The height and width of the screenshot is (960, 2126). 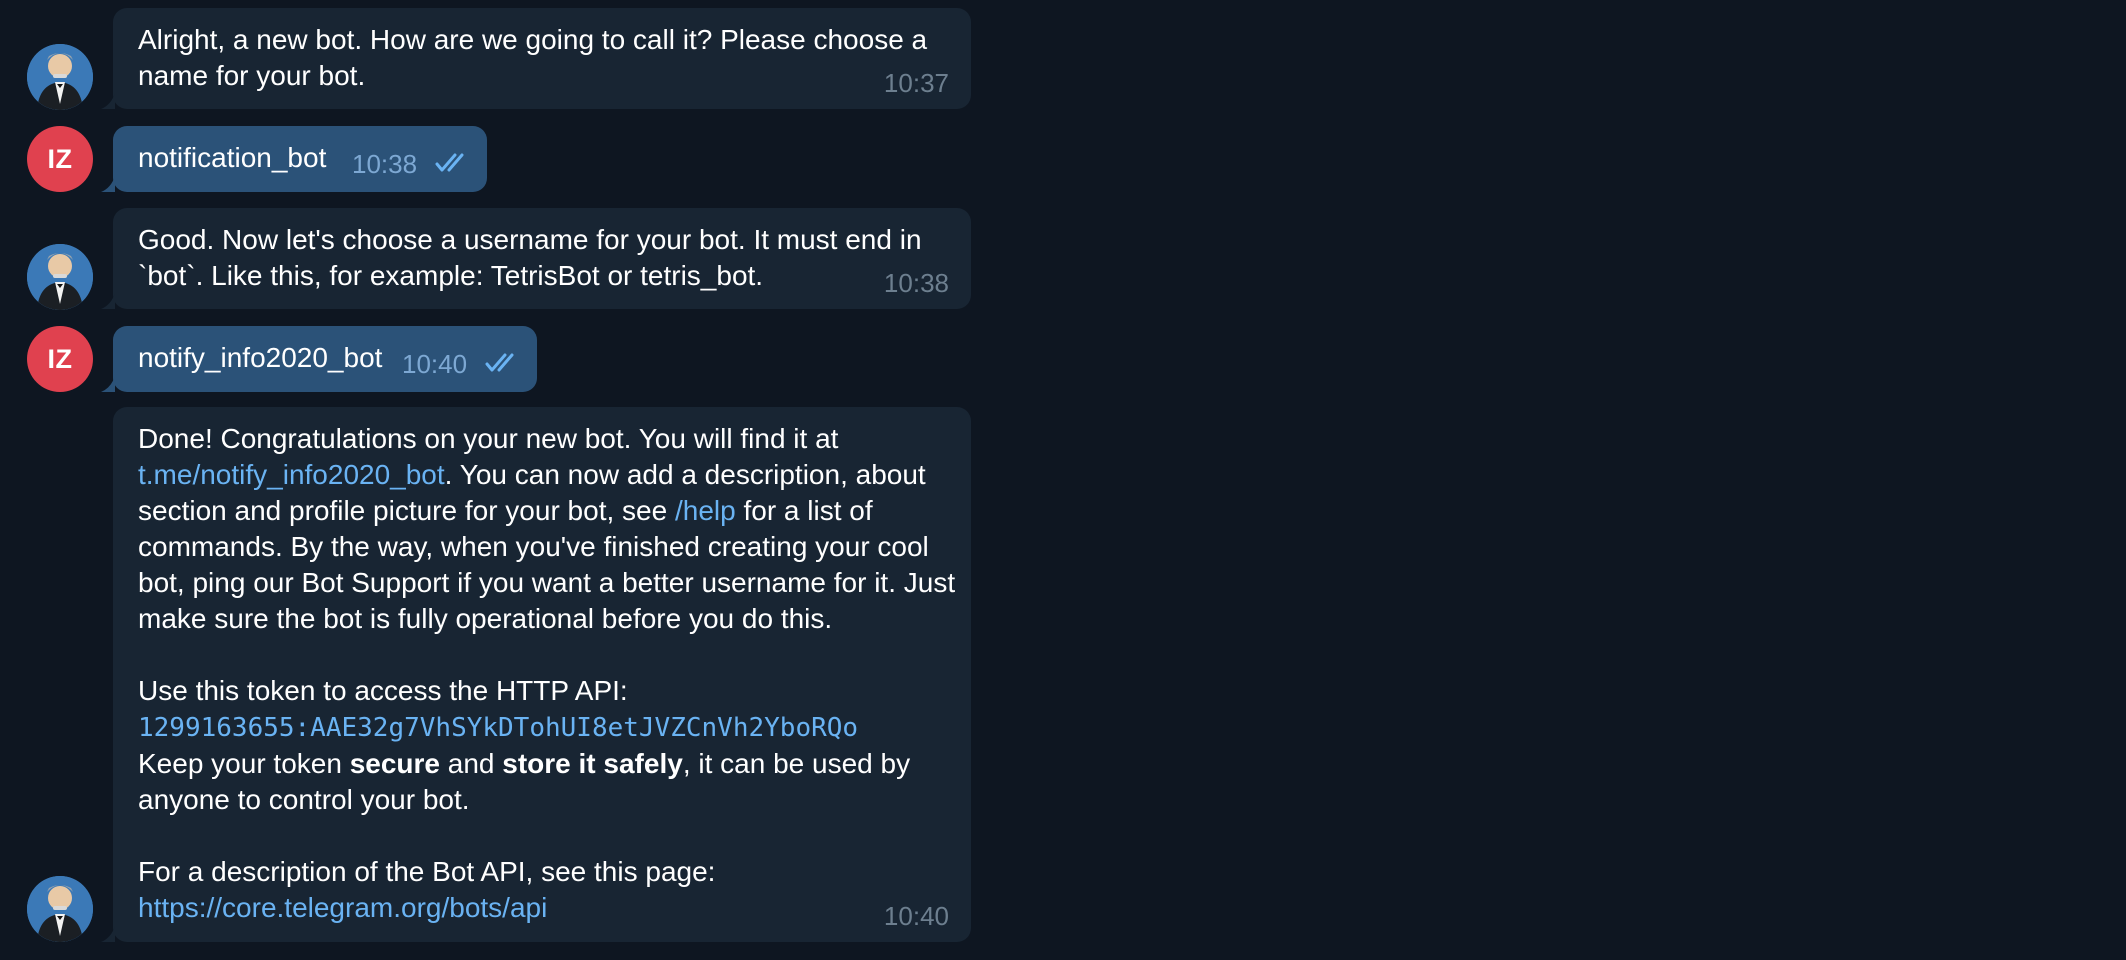 What do you see at coordinates (232, 157) in the screenshot?
I see `message-text: notification_bot` at bounding box center [232, 157].